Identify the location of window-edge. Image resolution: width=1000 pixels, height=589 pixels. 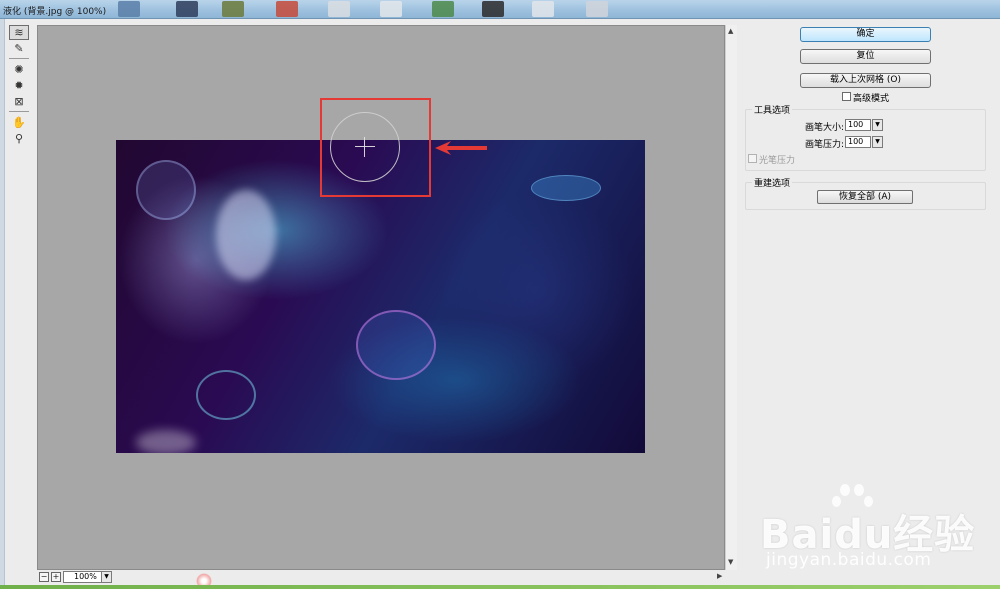
(2, 304).